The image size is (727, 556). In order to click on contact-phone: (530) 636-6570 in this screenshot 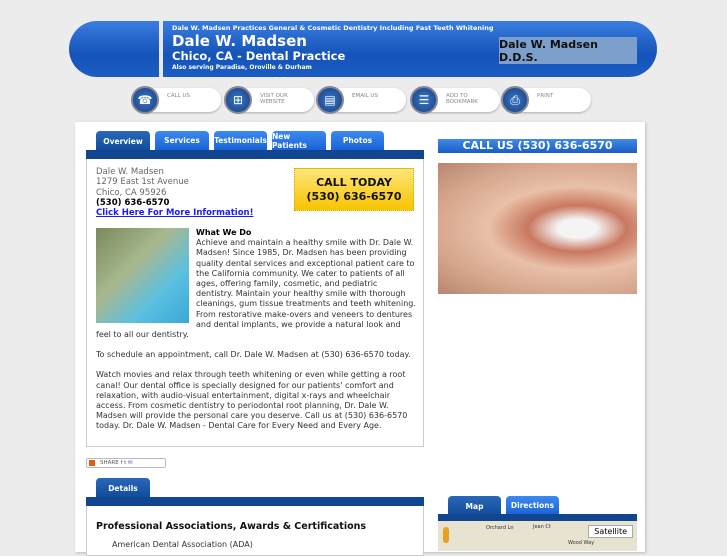, I will do `click(133, 202)`.